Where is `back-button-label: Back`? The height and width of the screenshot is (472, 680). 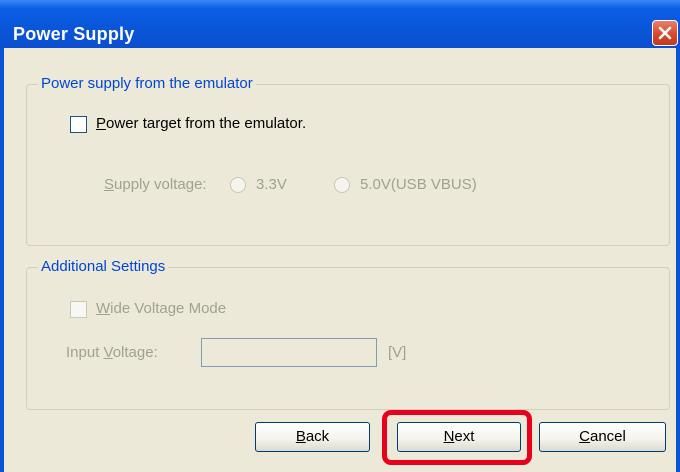
back-button-label: Back is located at coordinates (312, 436).